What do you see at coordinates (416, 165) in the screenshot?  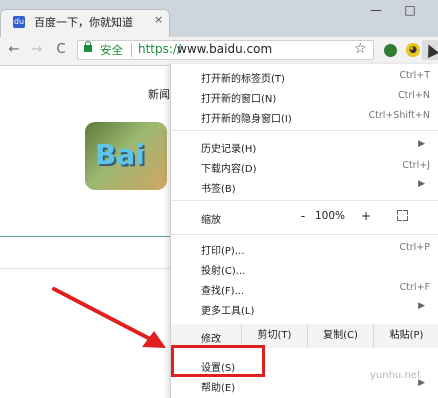 I see `menu-item-shortcut: Ctrl+J` at bounding box center [416, 165].